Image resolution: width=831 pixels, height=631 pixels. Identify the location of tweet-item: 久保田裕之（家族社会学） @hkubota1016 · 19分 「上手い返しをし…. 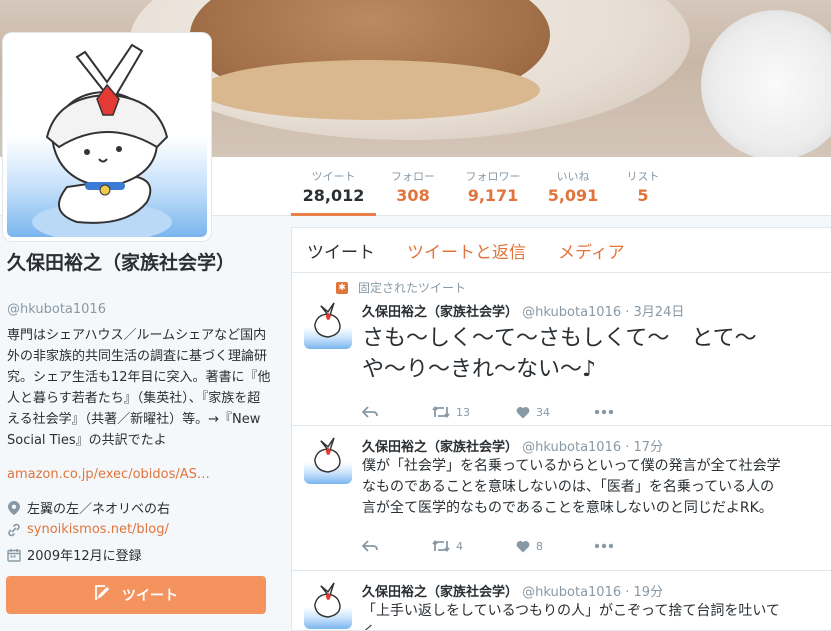
(561, 600).